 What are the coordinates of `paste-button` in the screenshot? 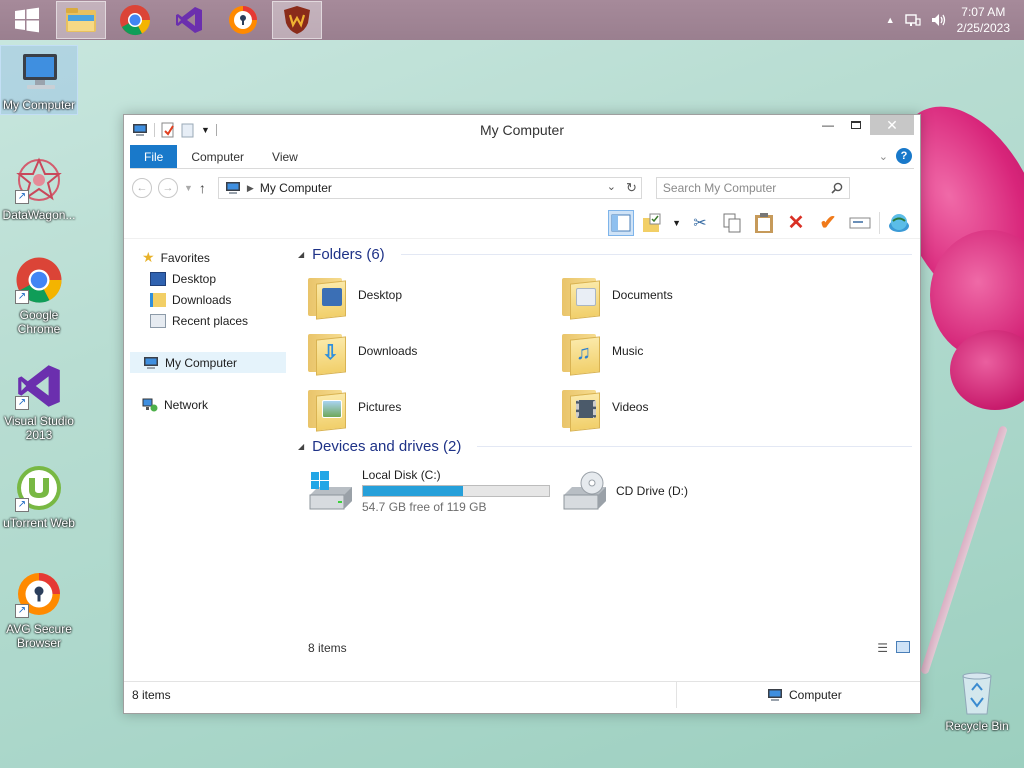 It's located at (764, 223).